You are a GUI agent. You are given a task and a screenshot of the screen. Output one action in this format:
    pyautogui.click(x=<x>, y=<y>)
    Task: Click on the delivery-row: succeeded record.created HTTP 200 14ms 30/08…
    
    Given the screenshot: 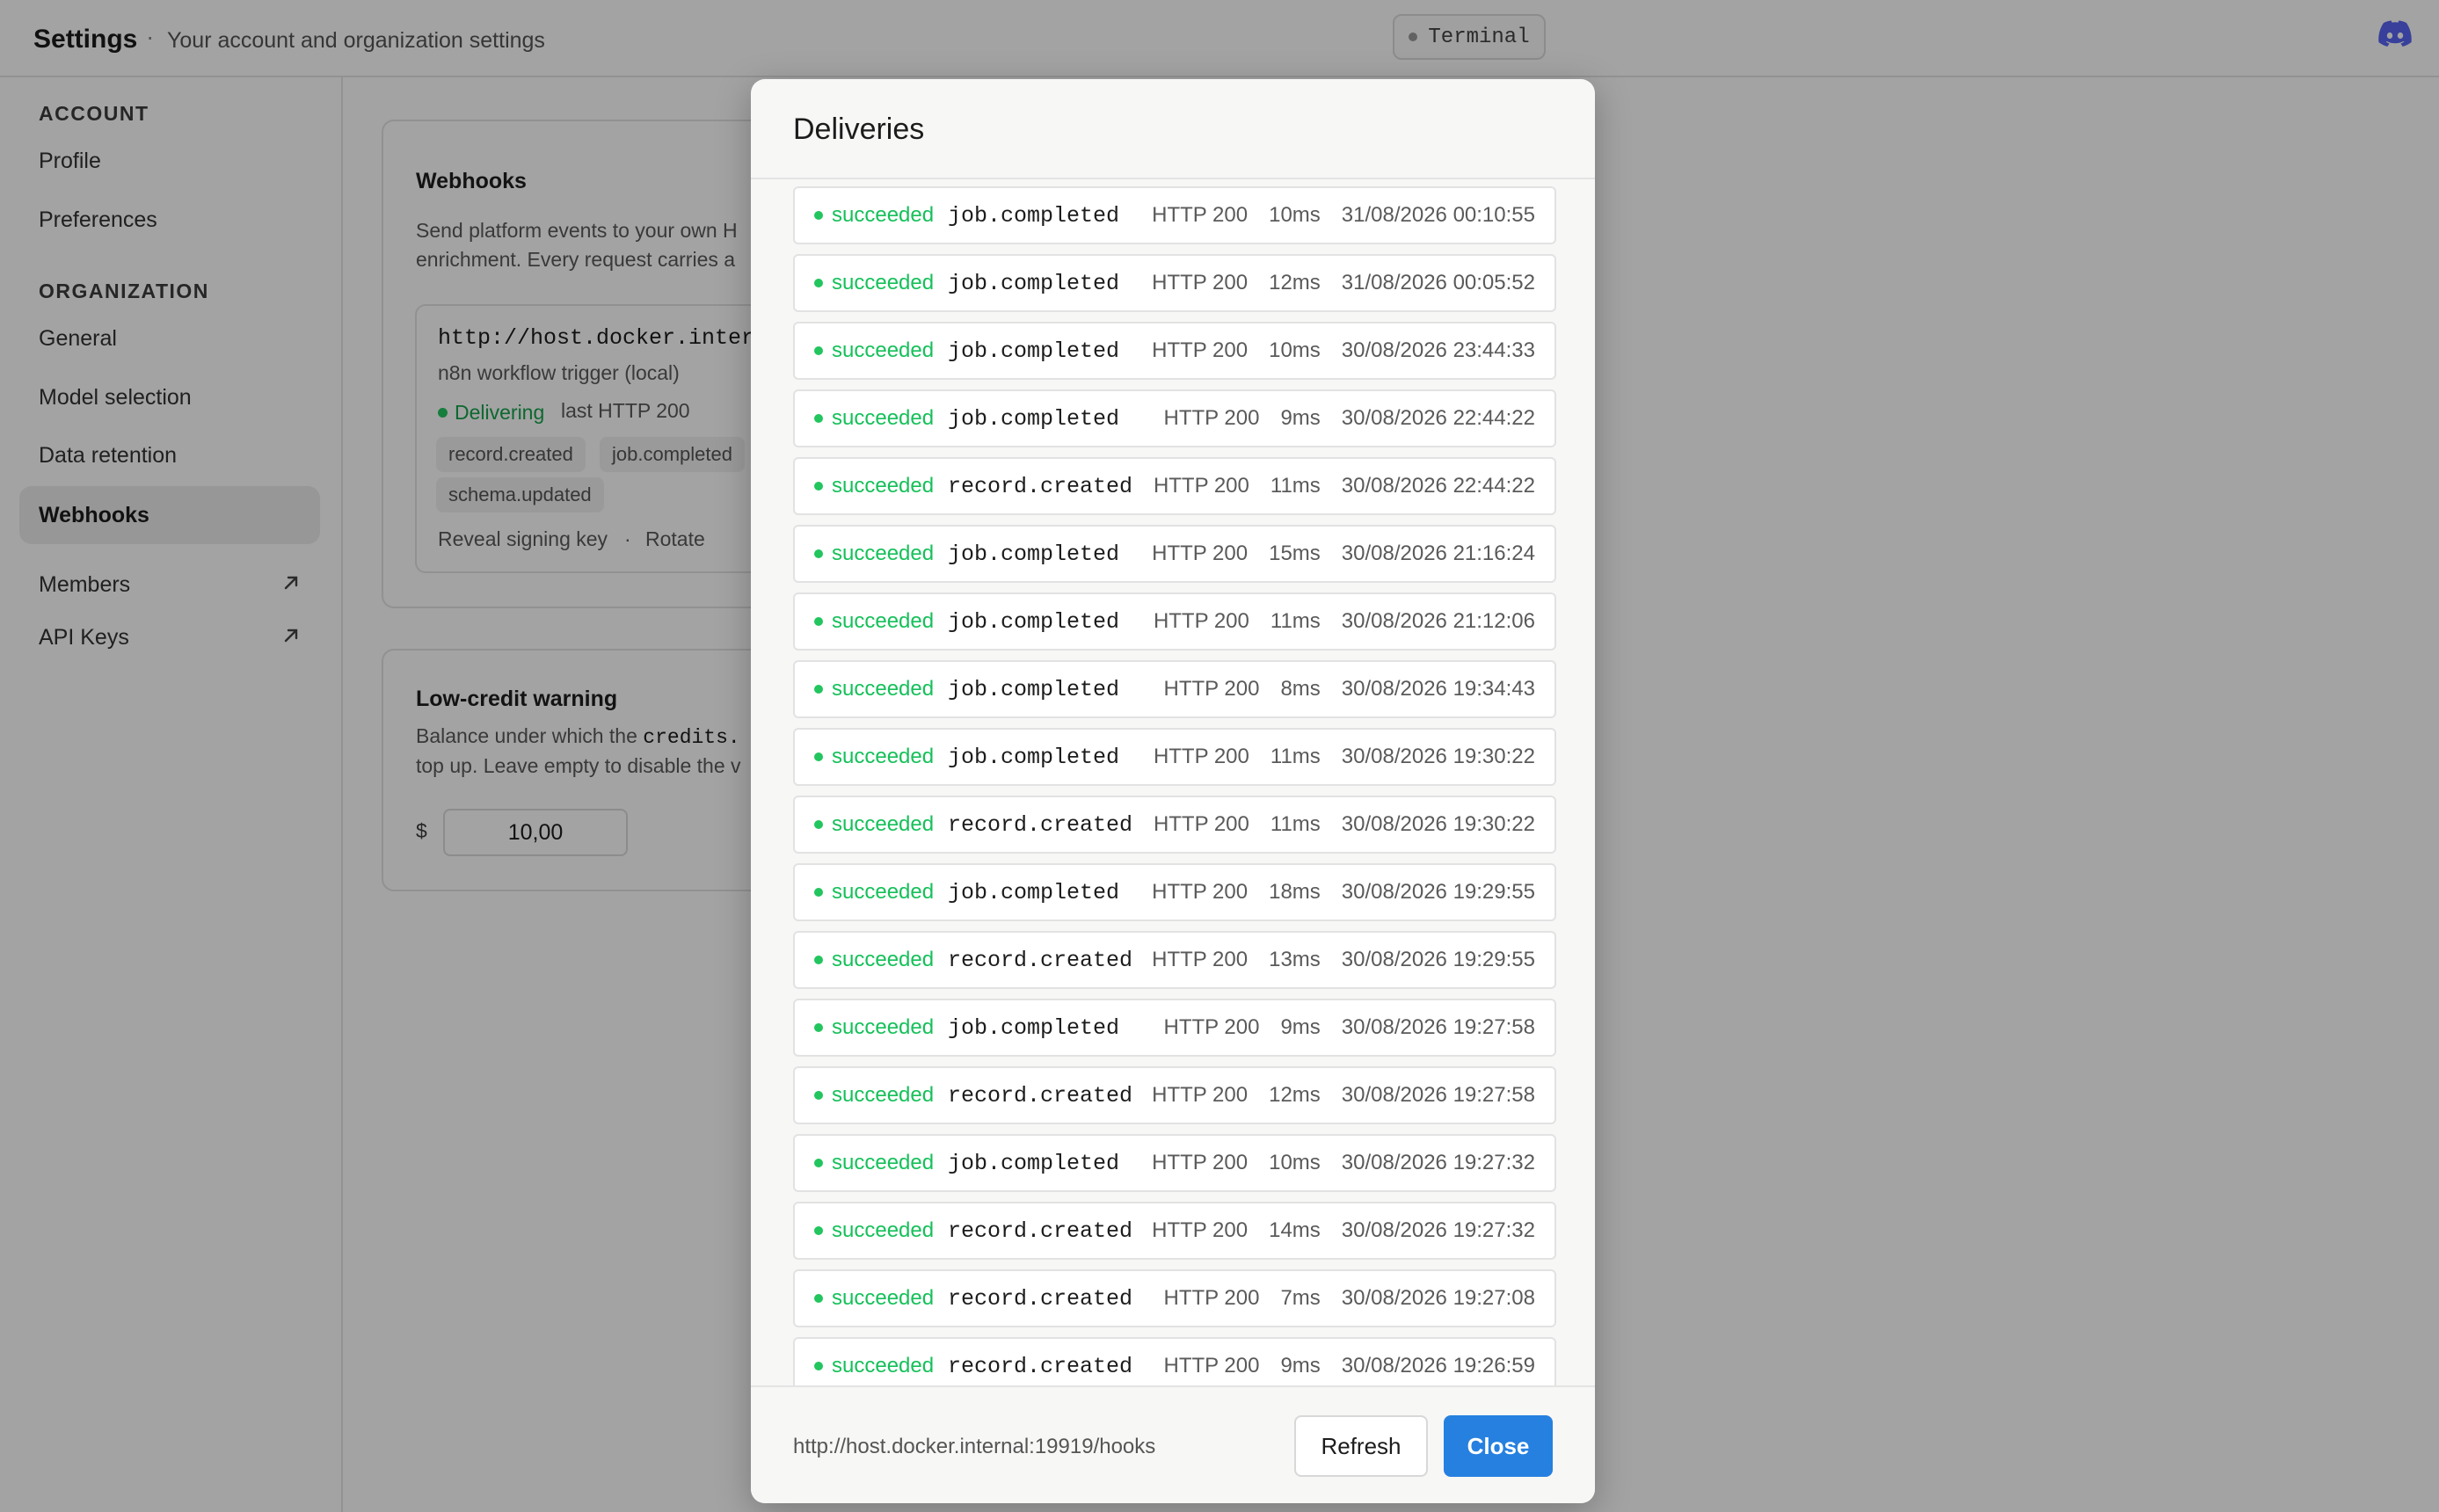 What is the action you would take?
    pyautogui.click(x=1174, y=1231)
    